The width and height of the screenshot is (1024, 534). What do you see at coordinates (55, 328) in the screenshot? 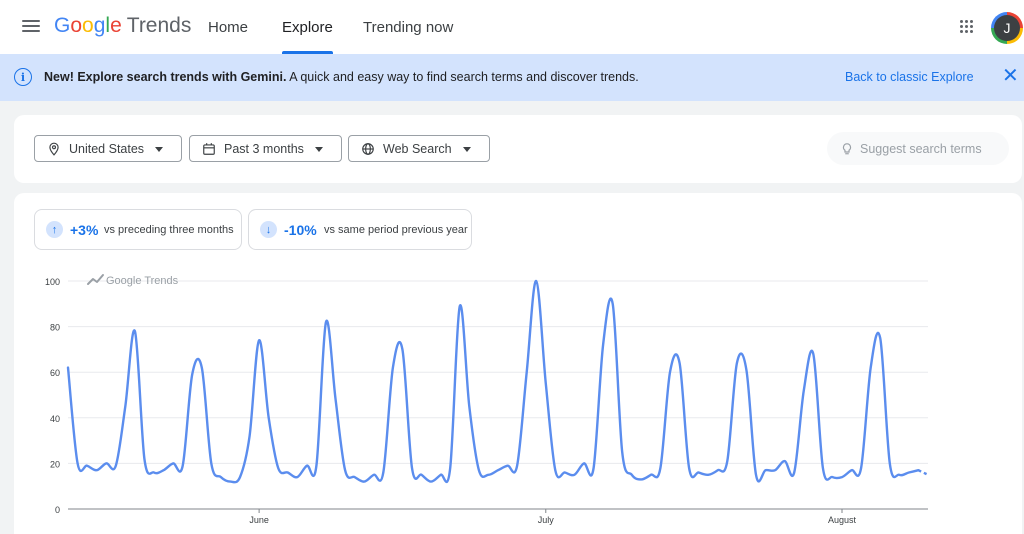
I see `y-tick-label: 80` at bounding box center [55, 328].